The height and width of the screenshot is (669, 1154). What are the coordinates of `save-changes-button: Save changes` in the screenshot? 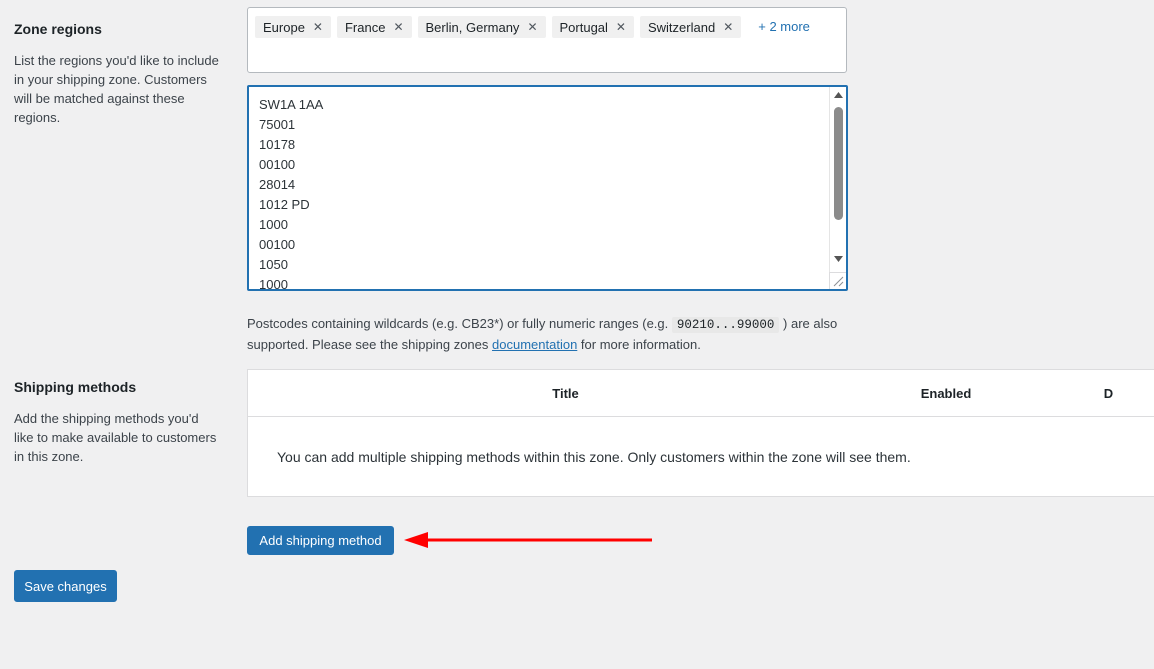 It's located at (65, 586).